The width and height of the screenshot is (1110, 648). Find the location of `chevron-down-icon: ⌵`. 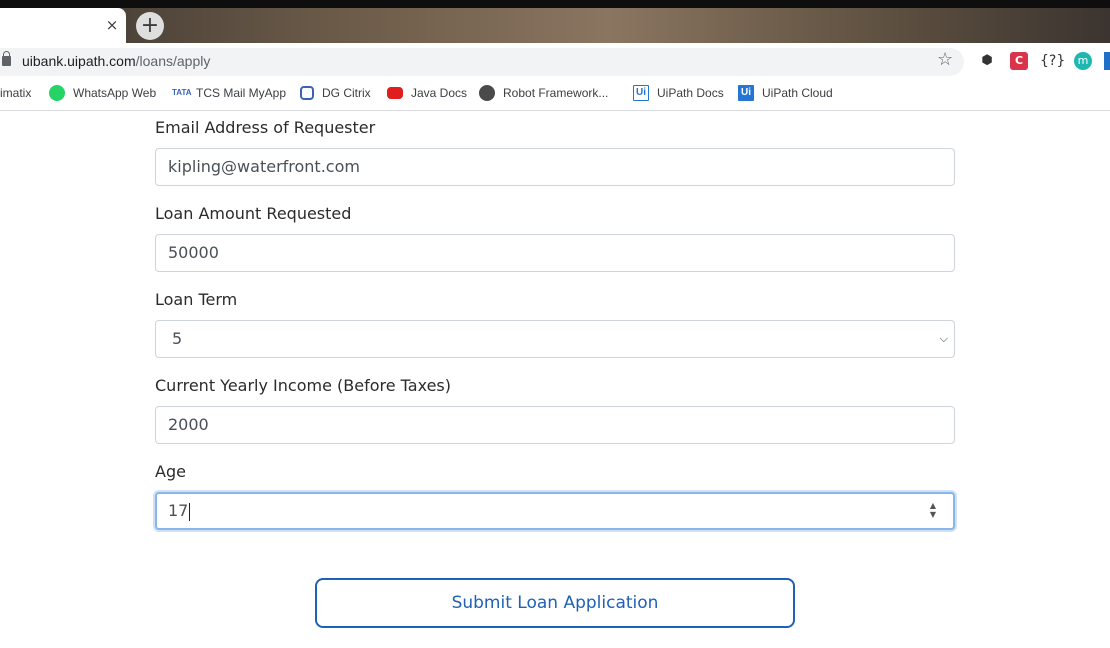

chevron-down-icon: ⌵ is located at coordinates (943, 338).